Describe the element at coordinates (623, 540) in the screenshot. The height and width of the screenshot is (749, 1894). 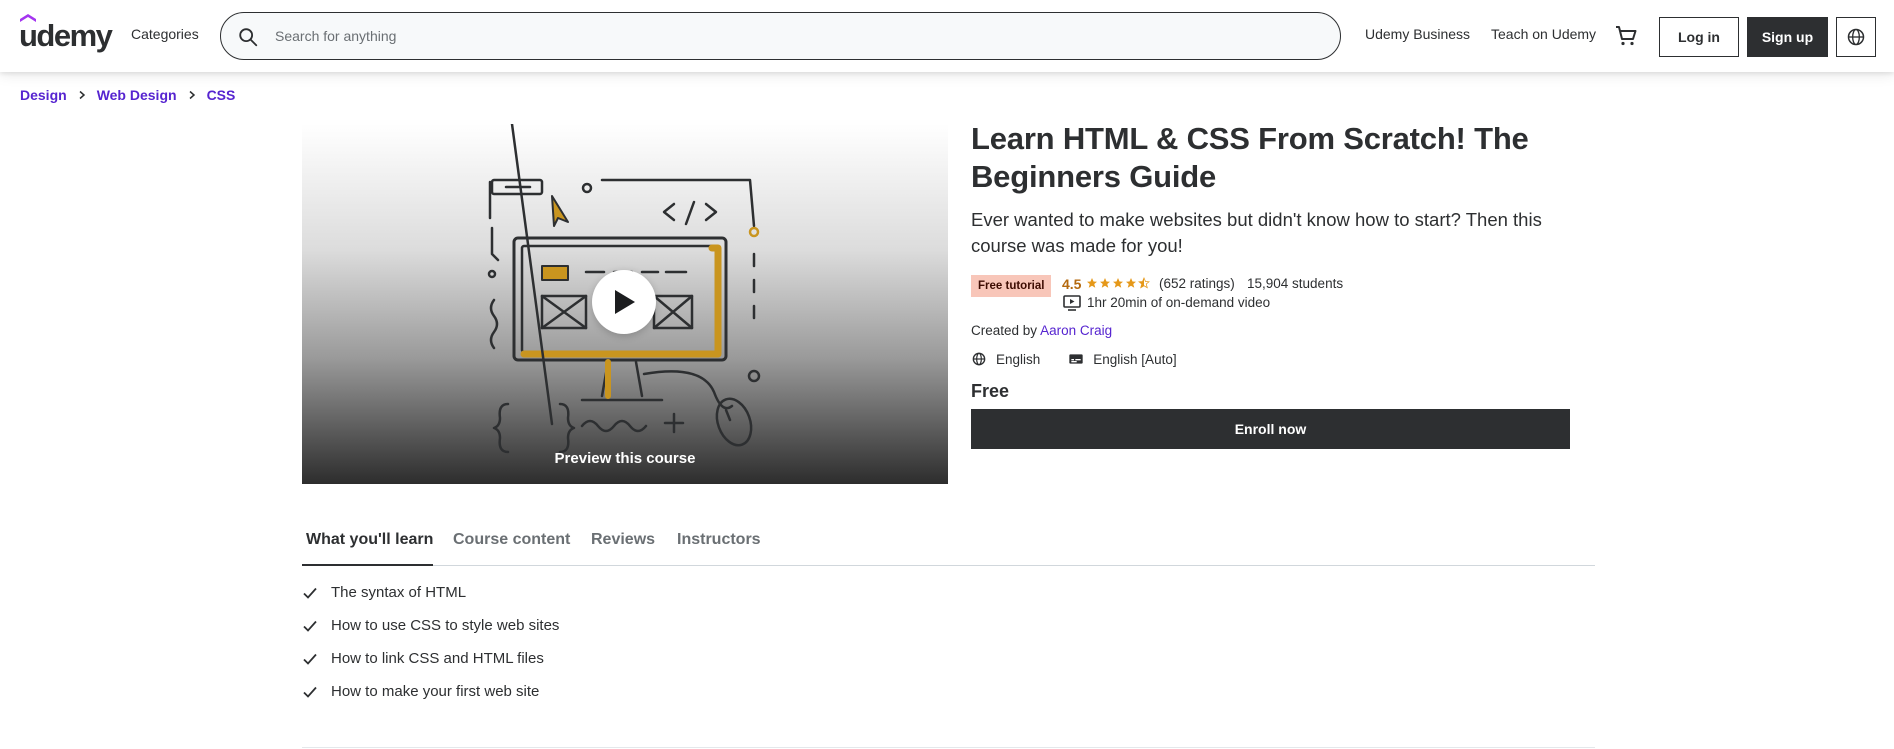
I see `tab-reviews: Reviews` at that location.